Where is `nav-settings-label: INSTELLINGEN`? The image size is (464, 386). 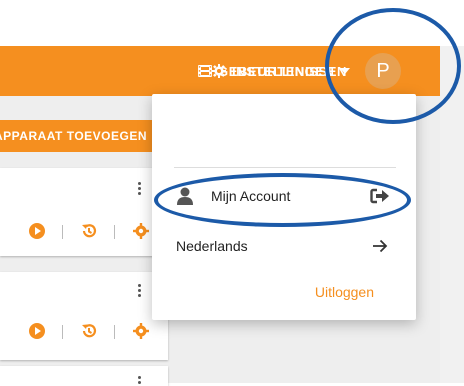
nav-settings-label: INSTELLINGEN is located at coordinates (283, 71).